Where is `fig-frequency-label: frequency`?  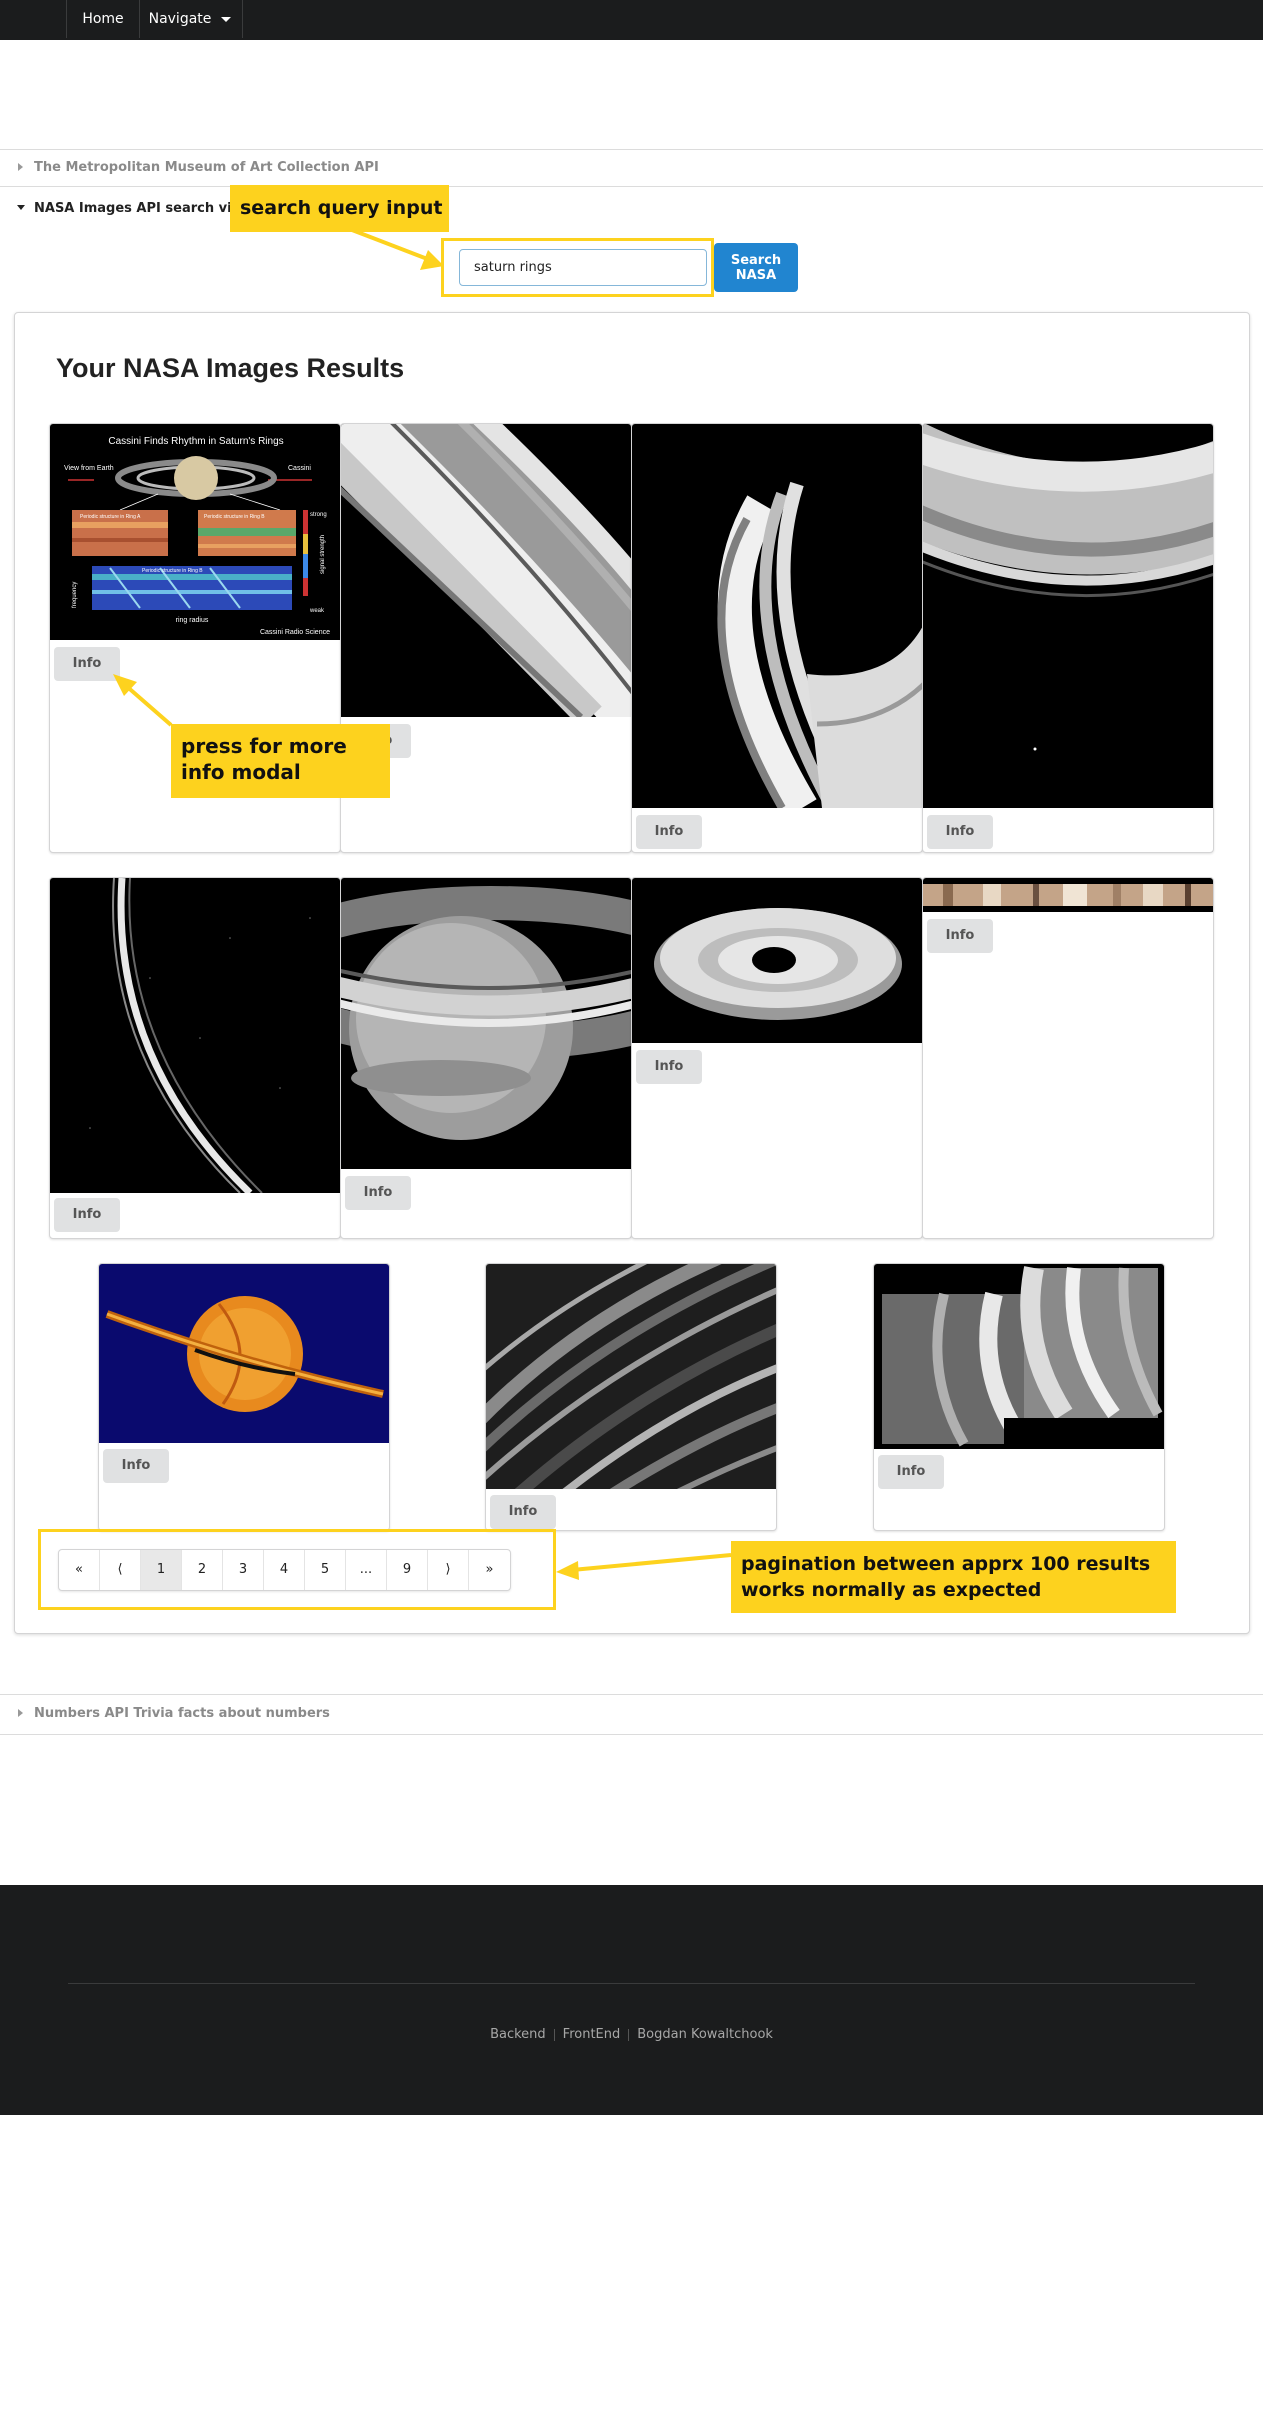
fig-frequency-label: frequency is located at coordinates (75, 595).